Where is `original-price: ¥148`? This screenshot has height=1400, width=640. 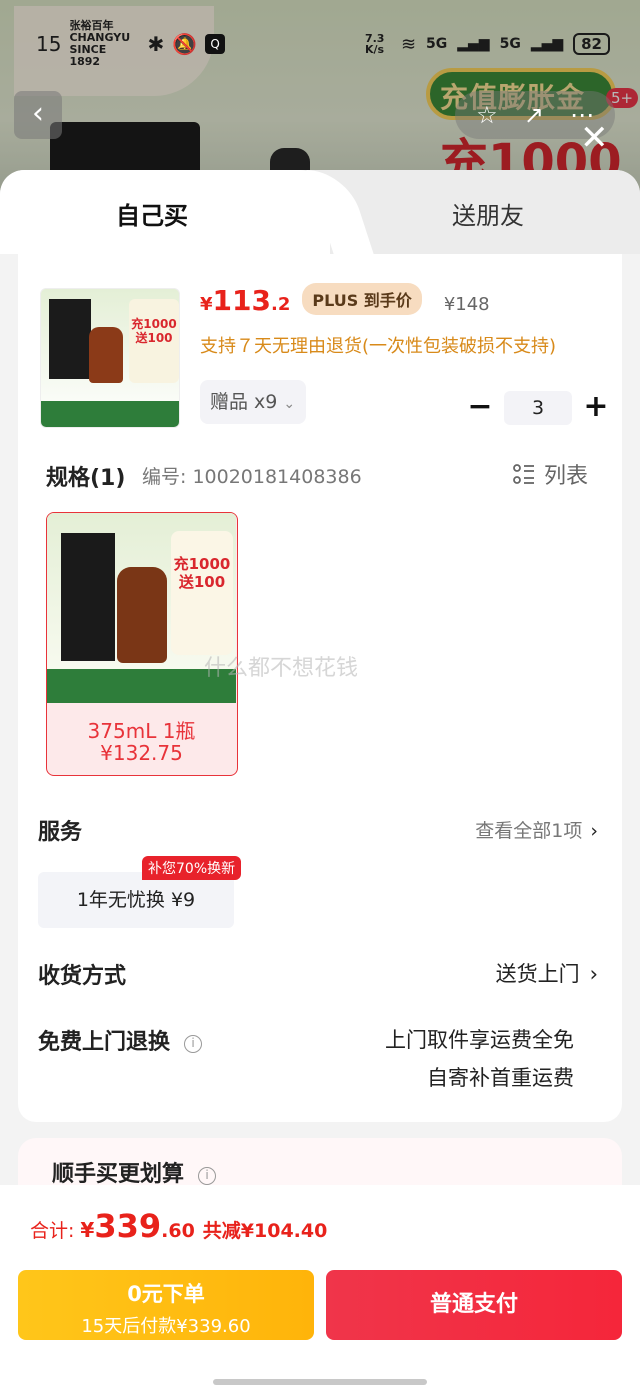 original-price: ¥148 is located at coordinates (466, 304).